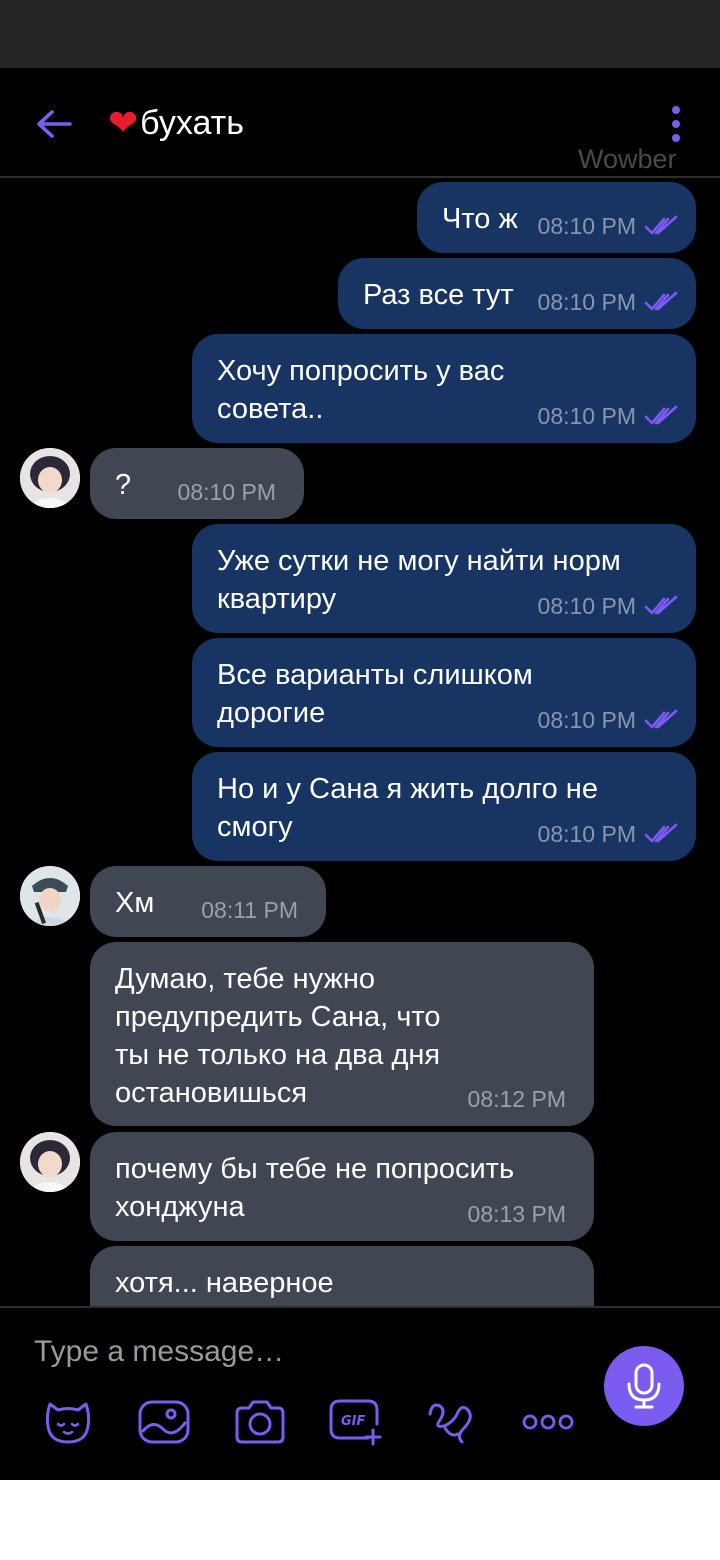 This screenshot has height=1560, width=720. I want to click on more-menu-button, so click(676, 124).